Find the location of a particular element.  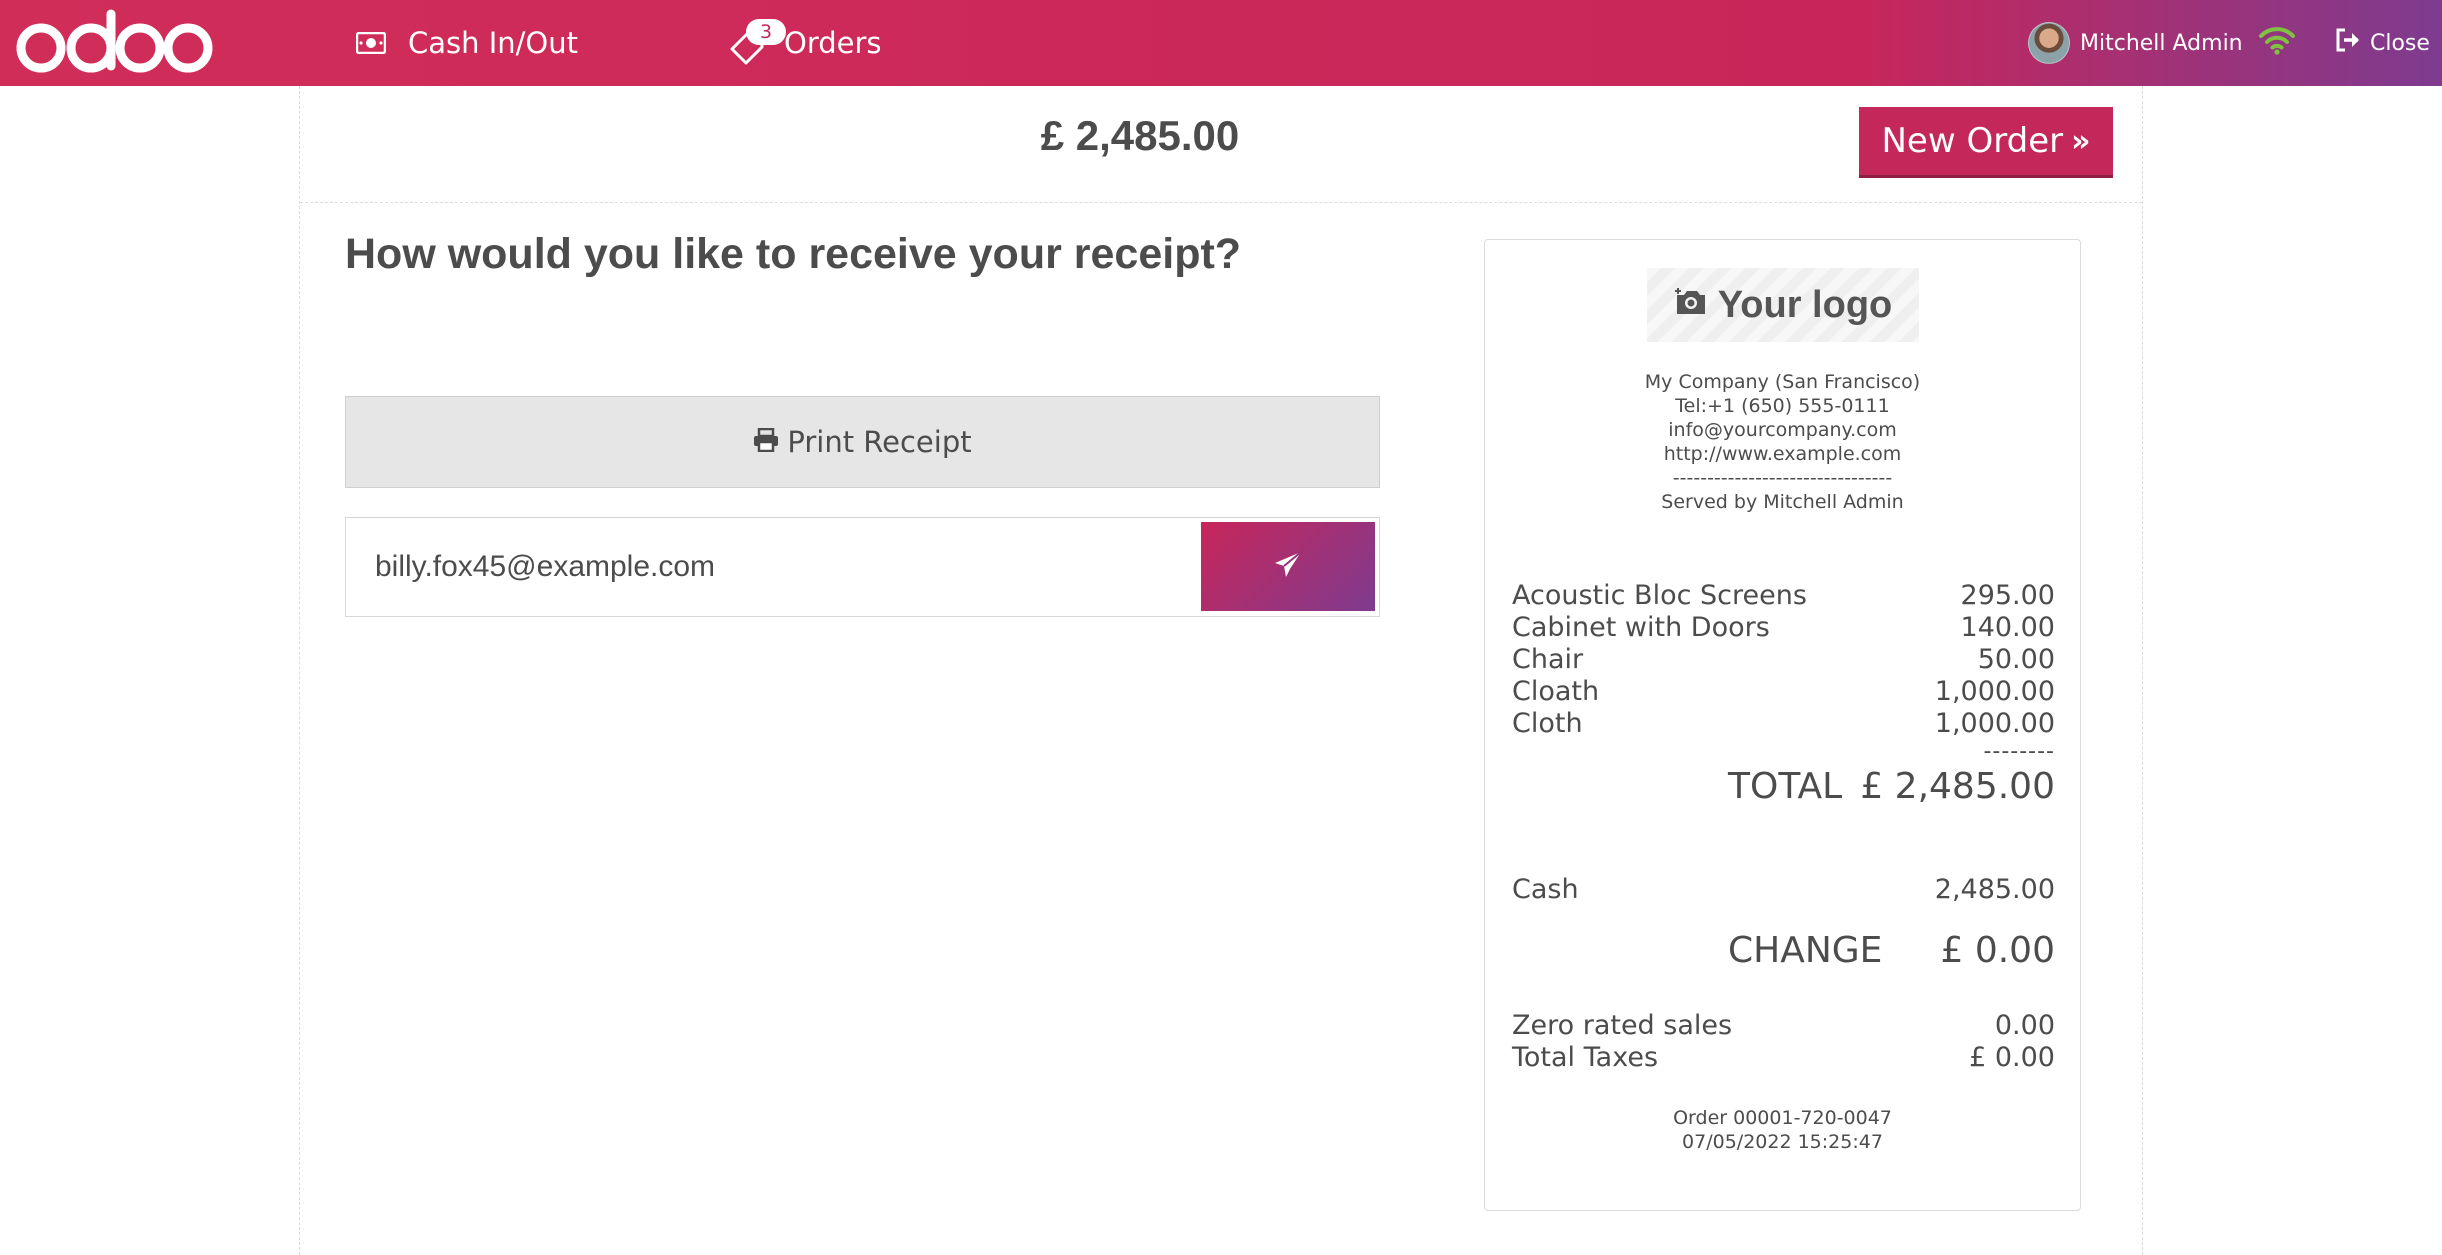

total-value: £ 2,485.00 is located at coordinates (1957, 786).